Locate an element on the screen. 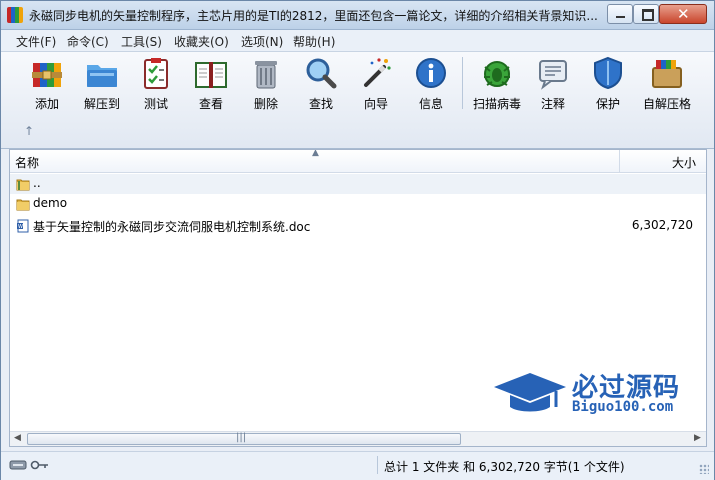 The image size is (715, 480). comment-button: 注释 is located at coordinates (553, 84).